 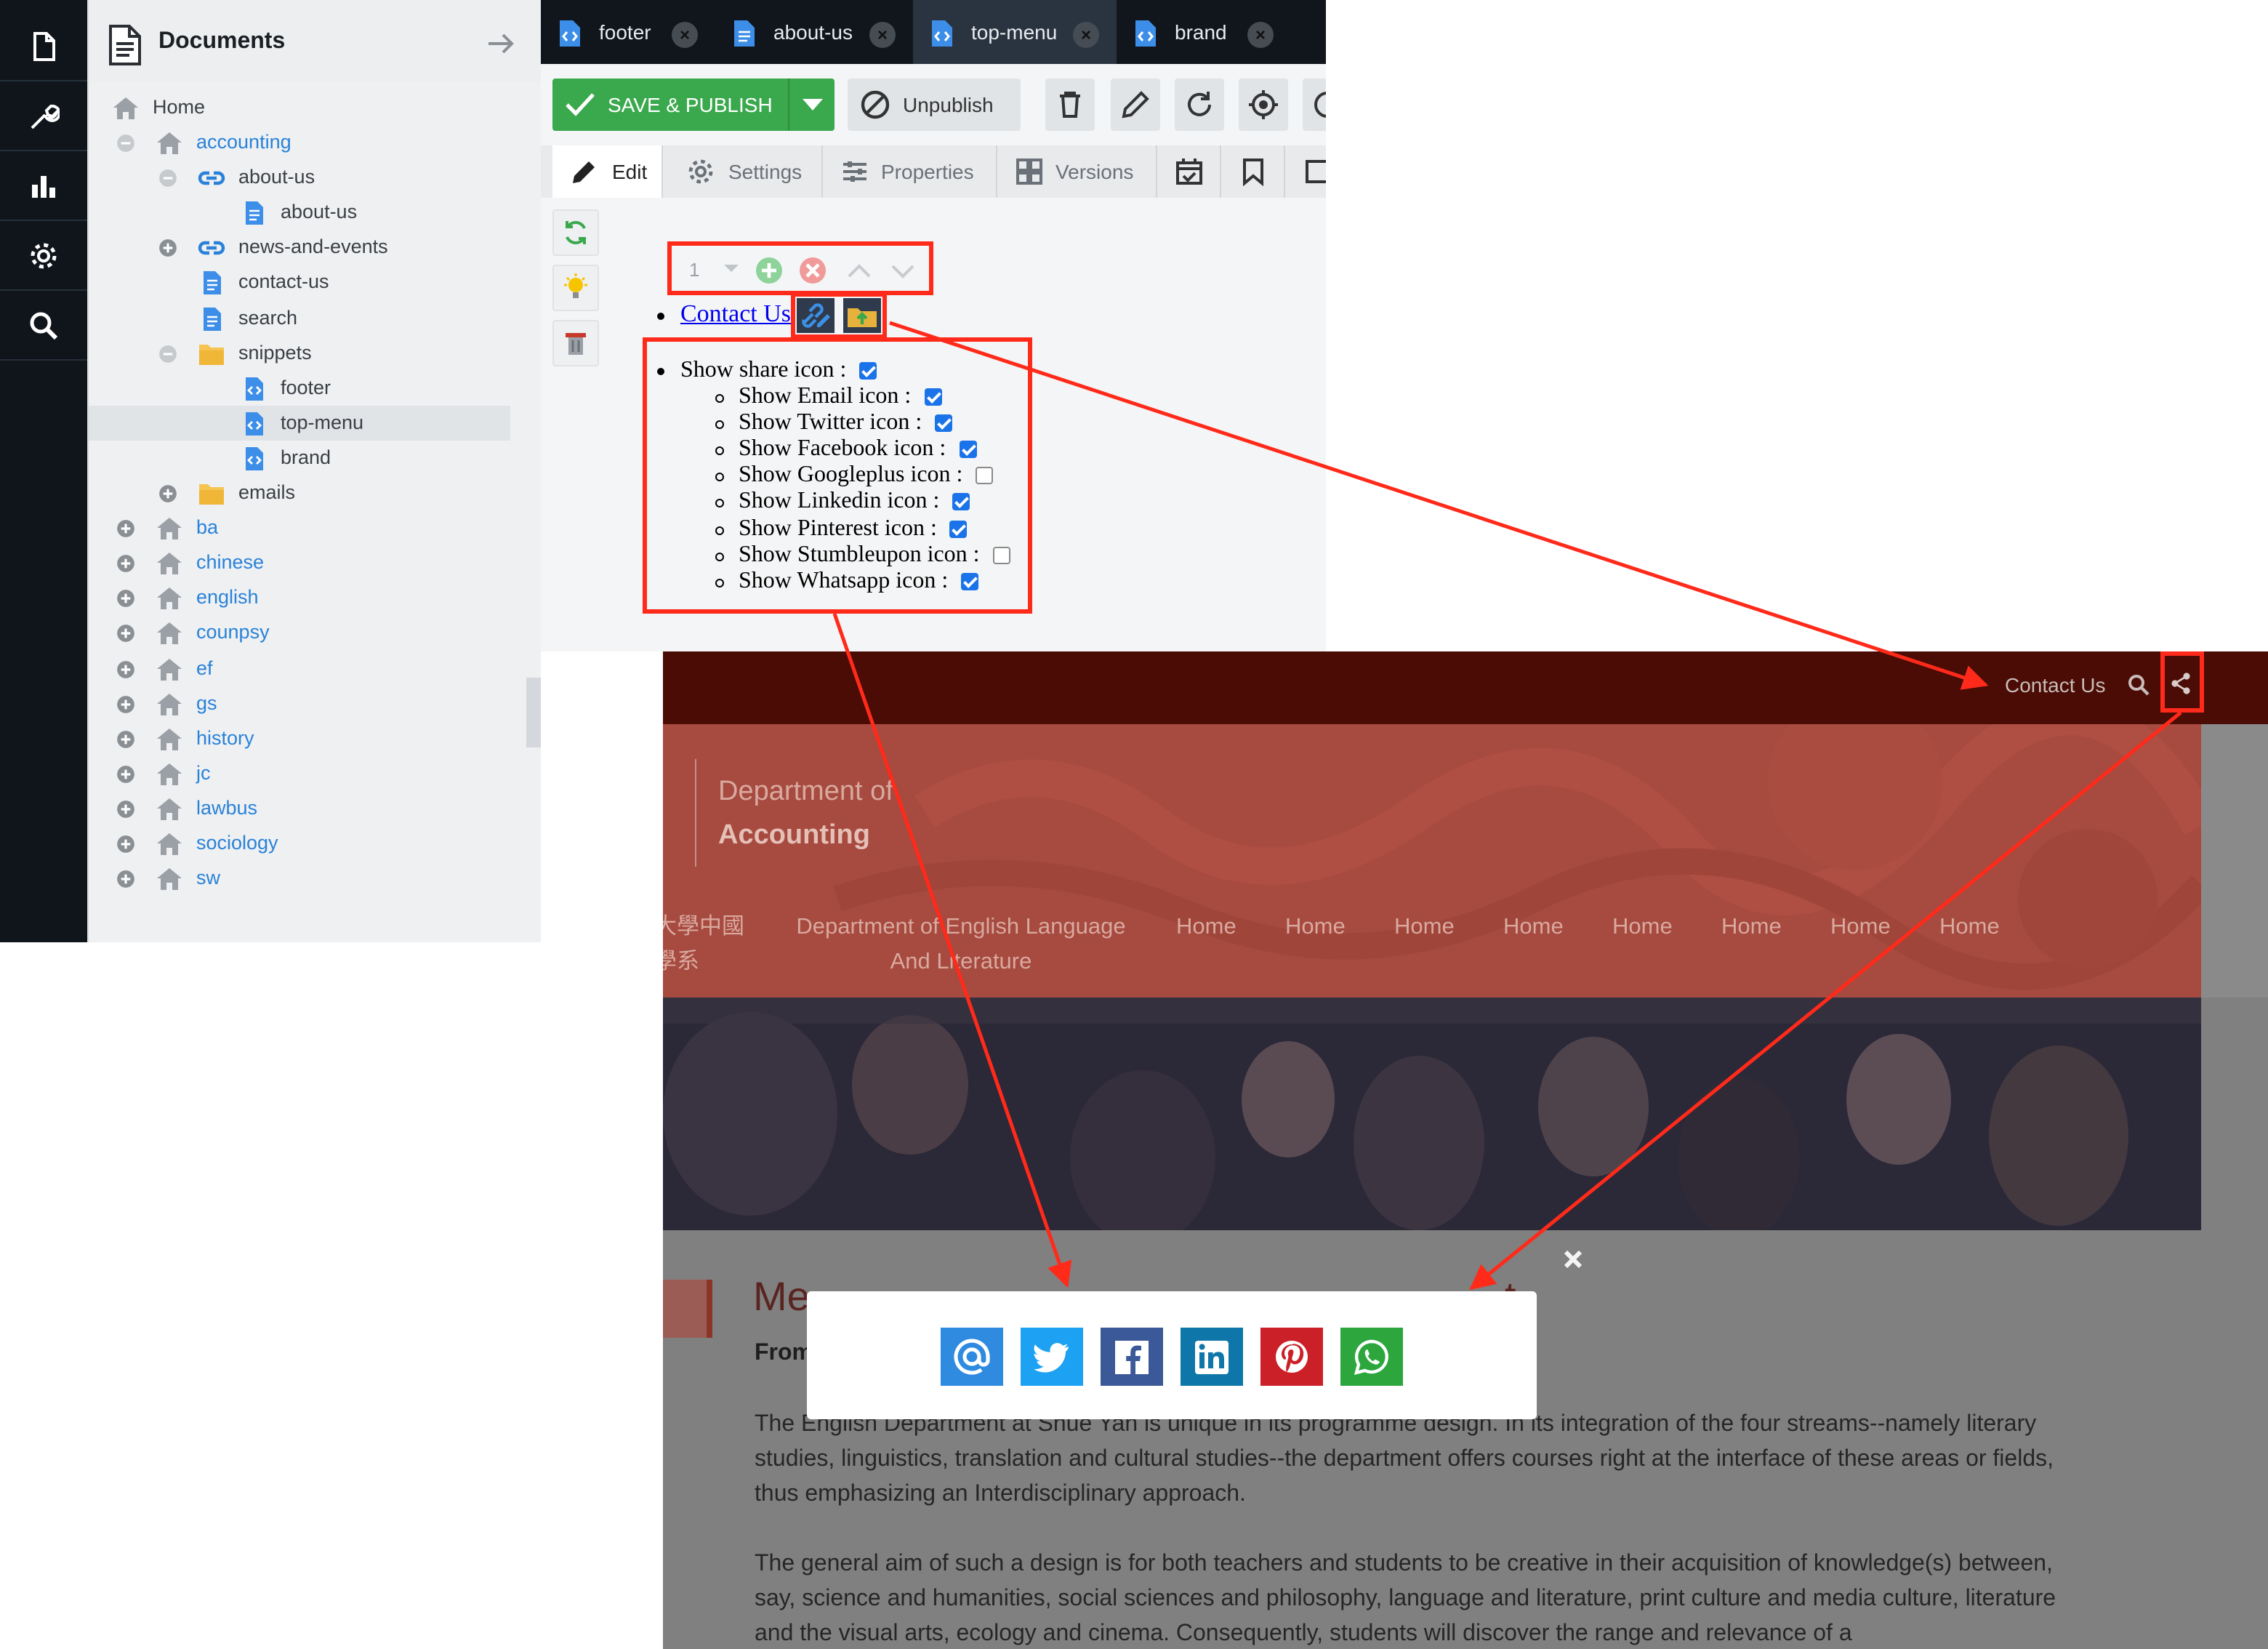 I want to click on close-icon, so click(x=1573, y=1259).